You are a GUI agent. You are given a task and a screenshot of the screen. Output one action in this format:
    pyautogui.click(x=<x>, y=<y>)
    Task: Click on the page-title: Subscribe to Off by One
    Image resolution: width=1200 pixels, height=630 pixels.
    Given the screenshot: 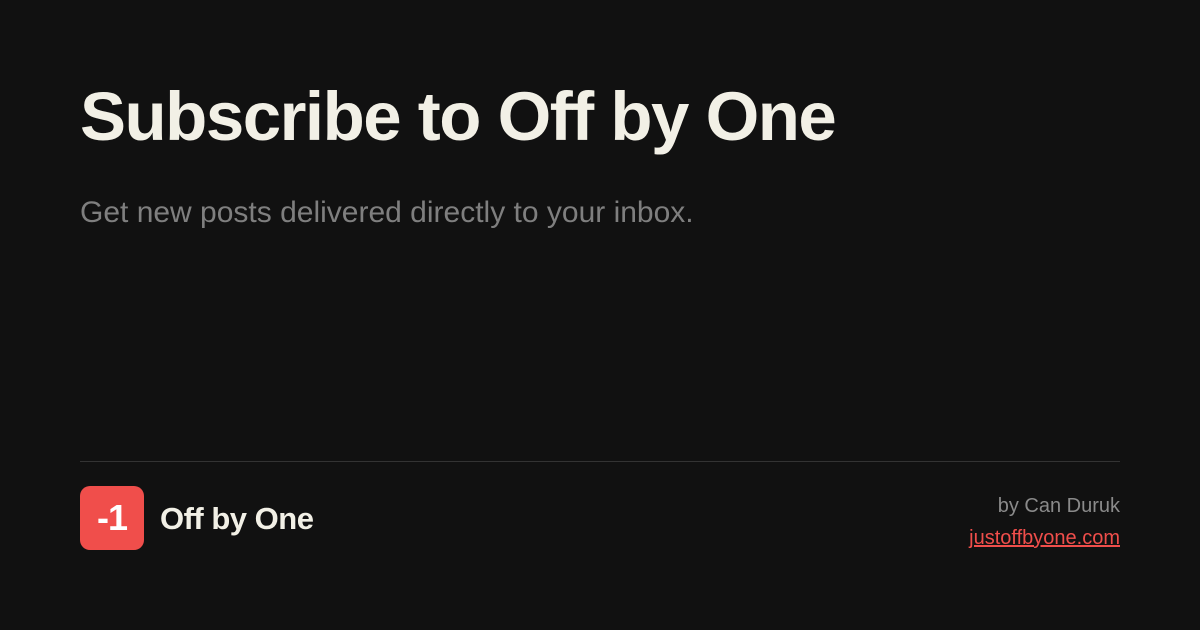 What is the action you would take?
    pyautogui.click(x=458, y=116)
    